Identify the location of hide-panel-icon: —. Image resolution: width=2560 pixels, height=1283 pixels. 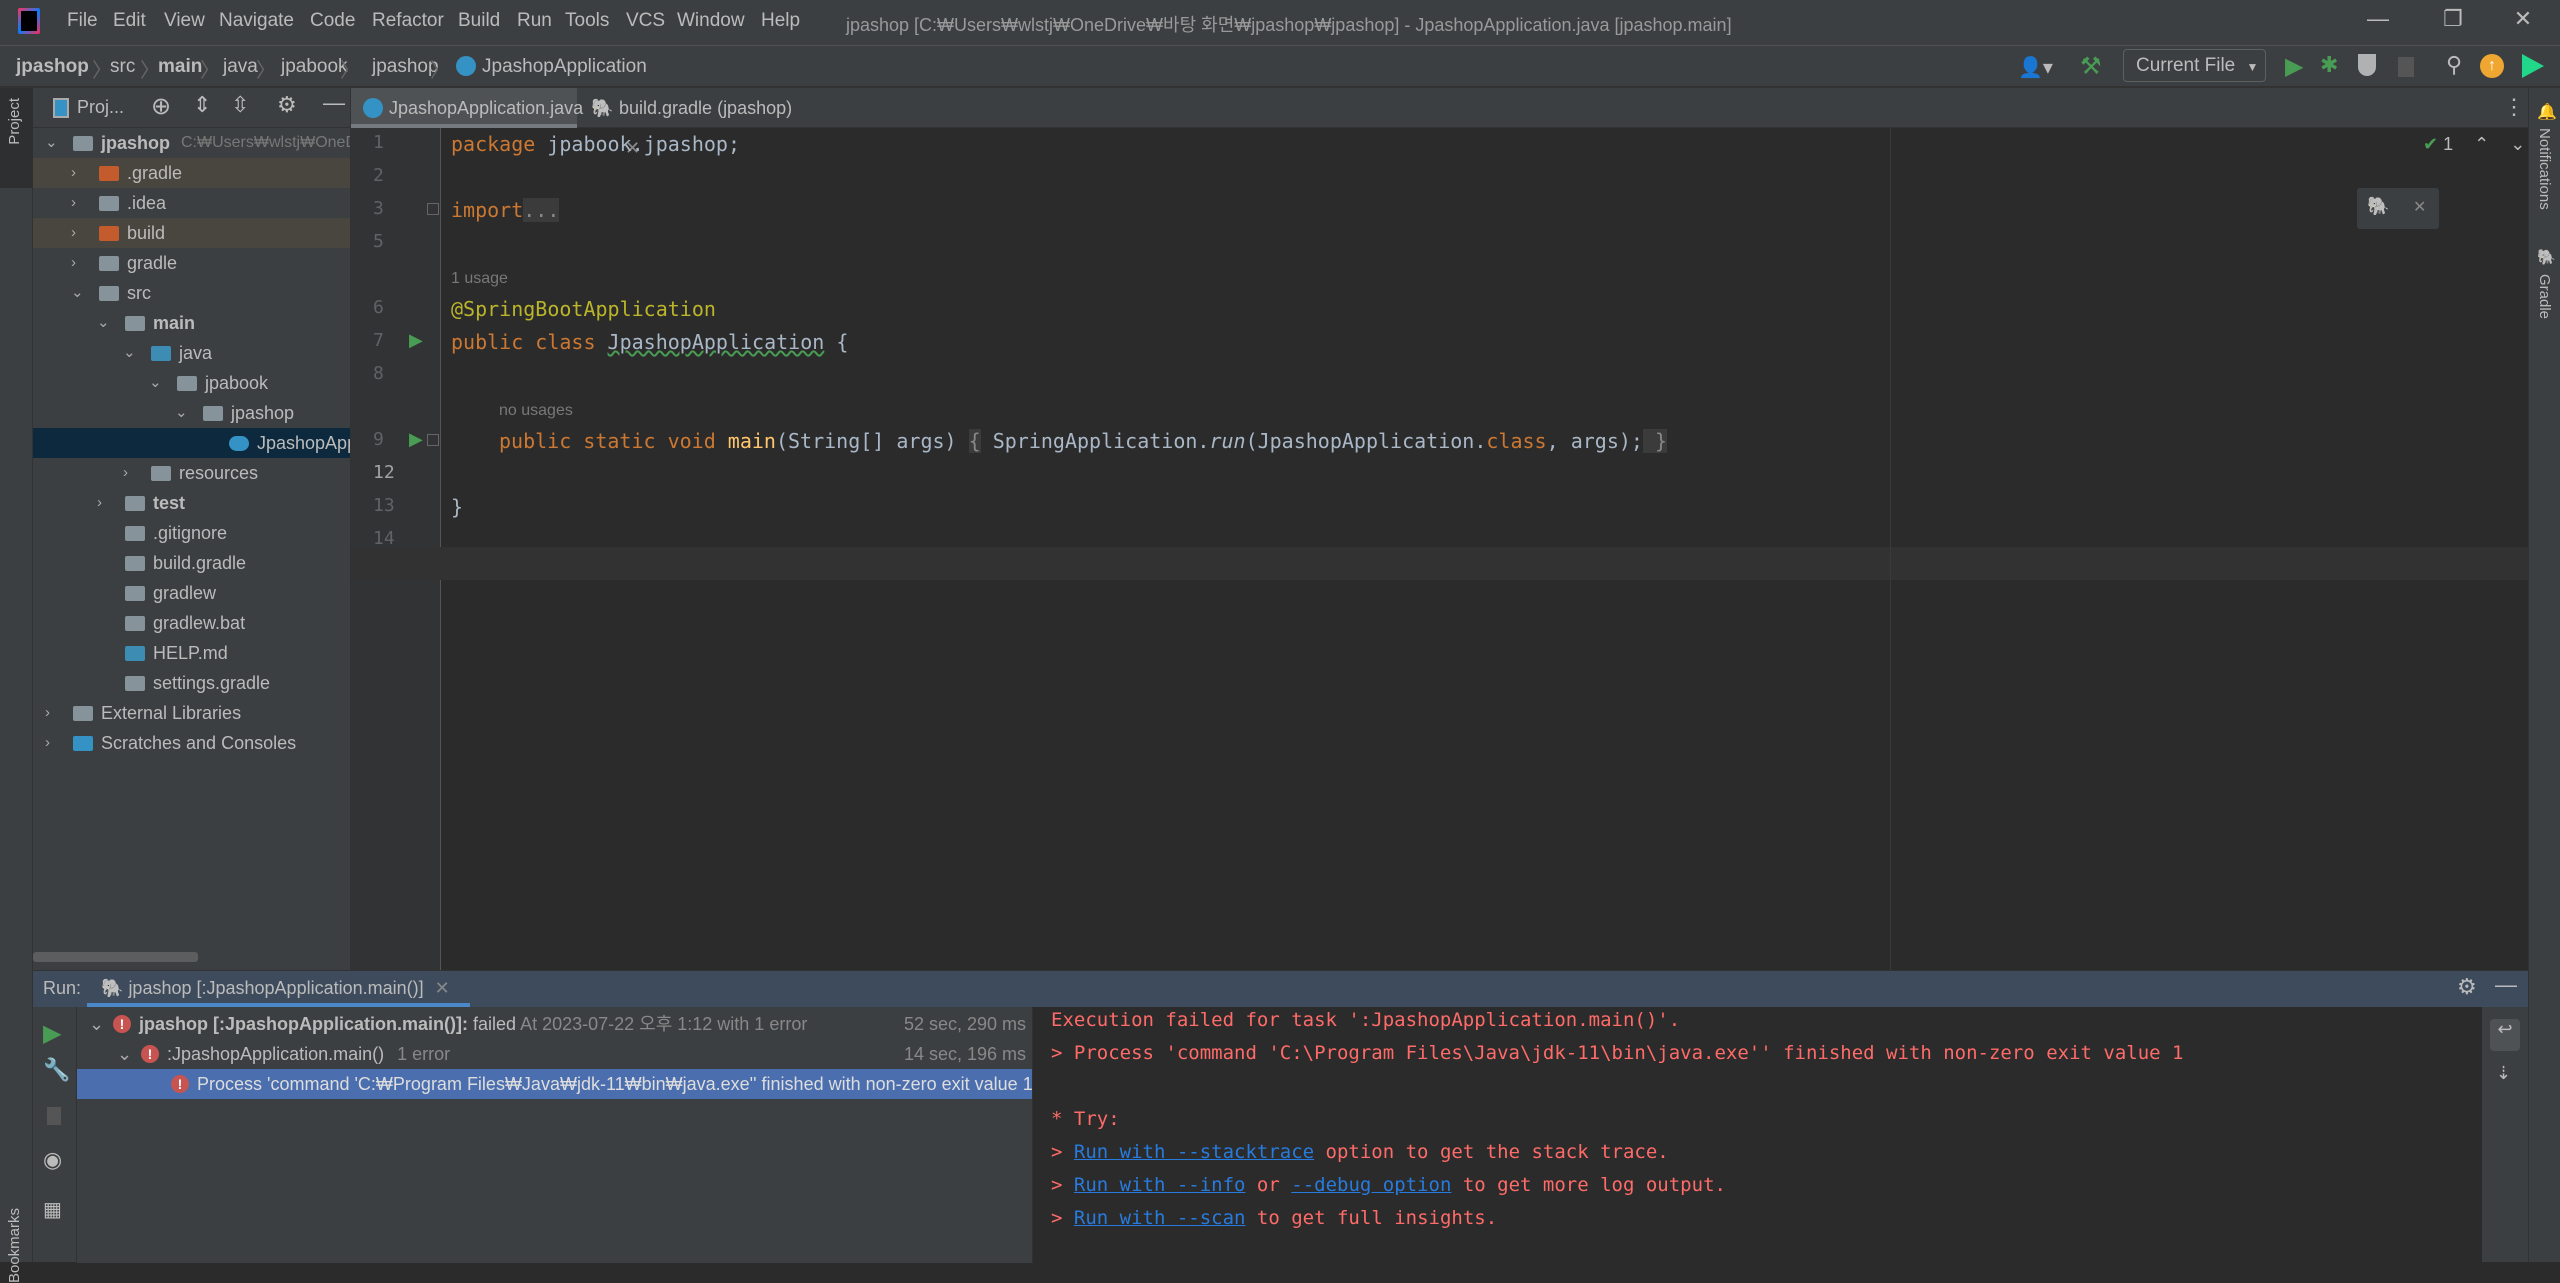
(2506, 985).